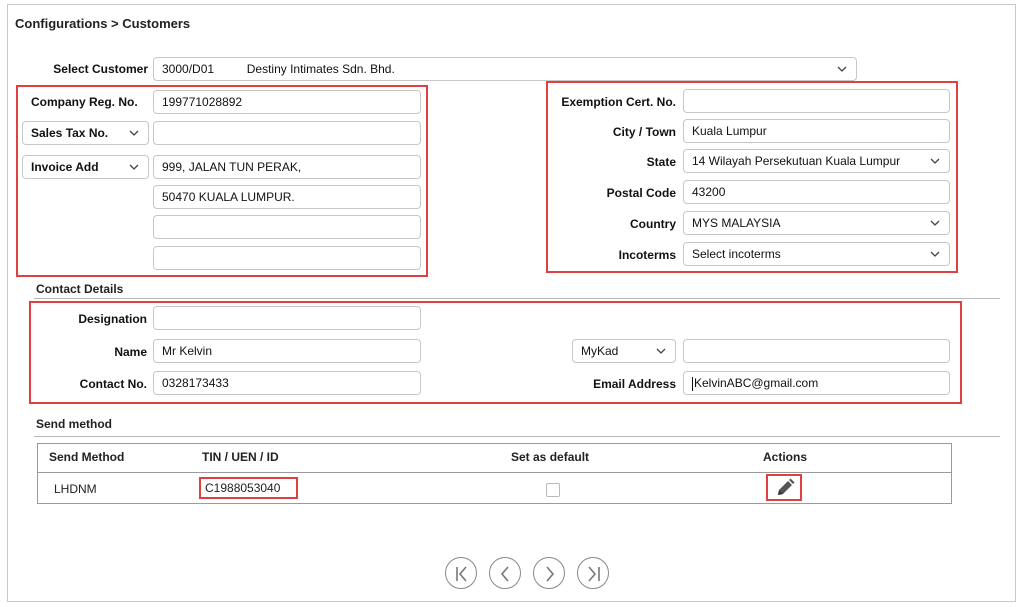 The width and height of the screenshot is (1024, 607). What do you see at coordinates (600, 351) in the screenshot?
I see `id-type-value: MyKad` at bounding box center [600, 351].